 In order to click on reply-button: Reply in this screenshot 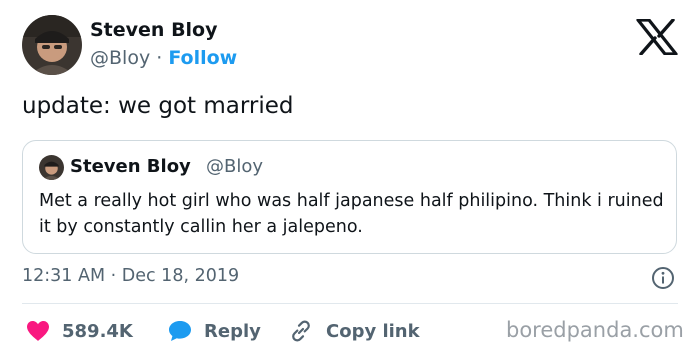, I will do `click(214, 331)`.